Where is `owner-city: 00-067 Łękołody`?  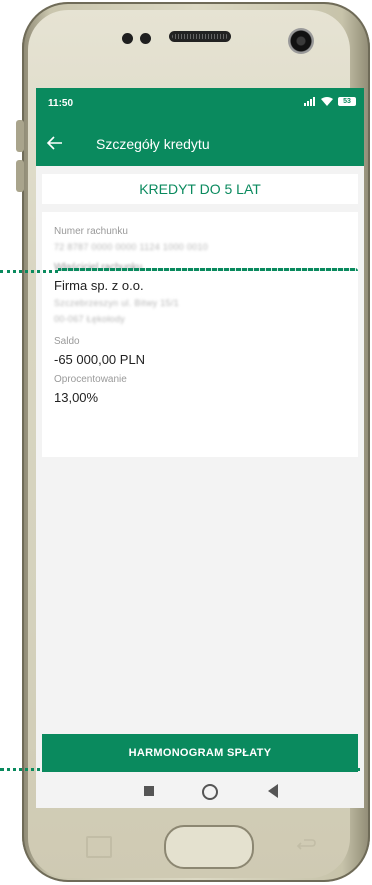
owner-city: 00-067 Łękołody is located at coordinates (90, 319).